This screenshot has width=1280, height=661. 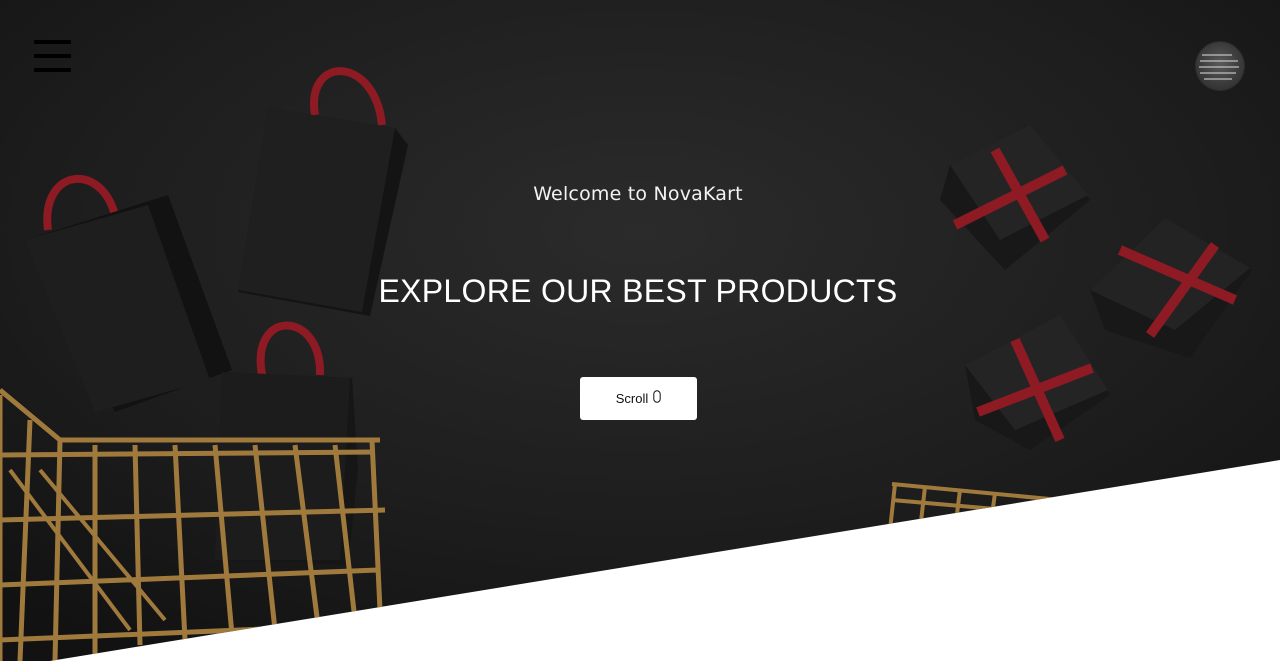 What do you see at coordinates (638, 194) in the screenshot?
I see `welcome-text: Welcome to NovaKart` at bounding box center [638, 194].